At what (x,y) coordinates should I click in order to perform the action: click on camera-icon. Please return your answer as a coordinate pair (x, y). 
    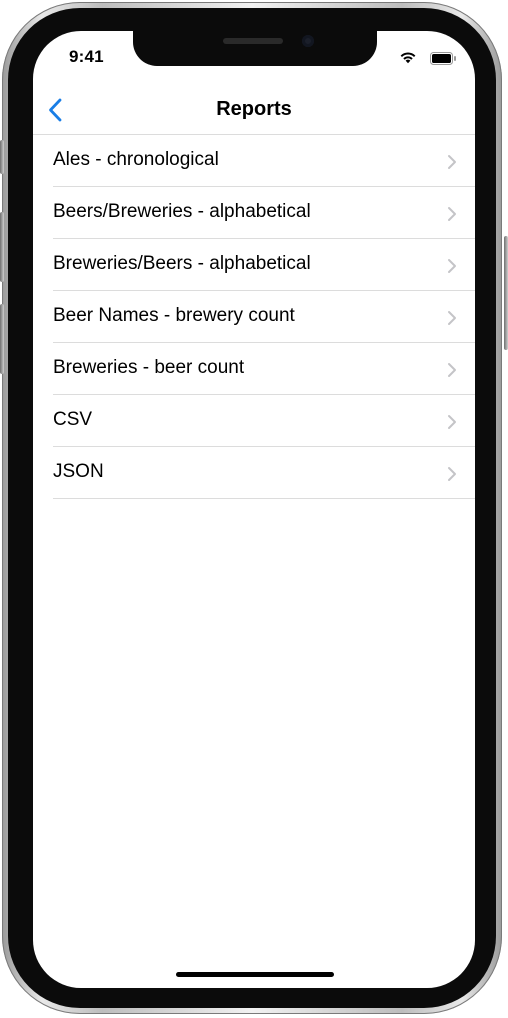
    Looking at the image, I should click on (308, 41).